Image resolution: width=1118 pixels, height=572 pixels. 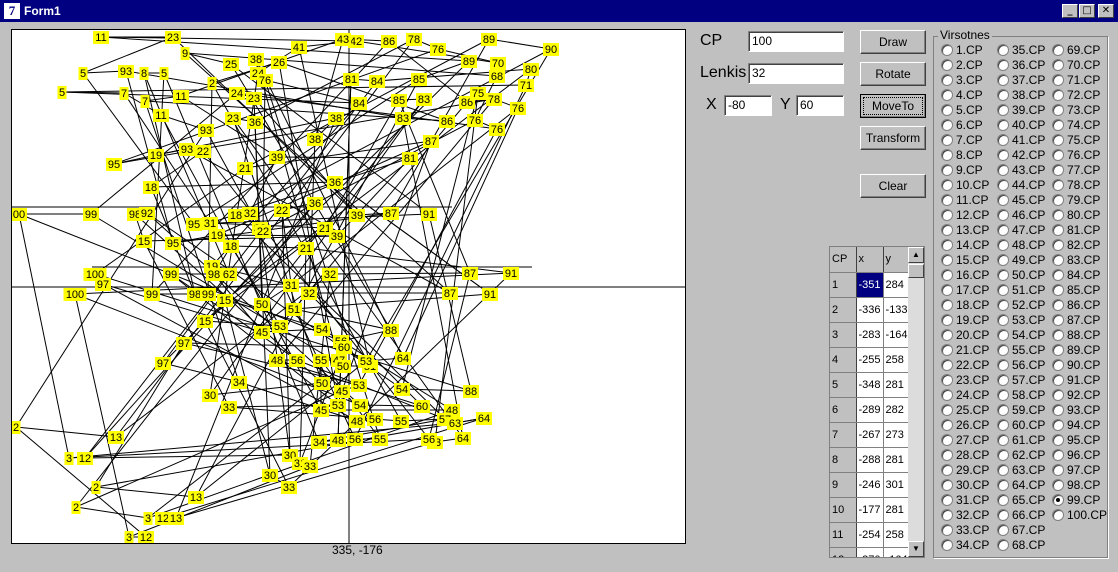 What do you see at coordinates (965, 275) in the screenshot?
I see `radio-cp-16: 16.CP` at bounding box center [965, 275].